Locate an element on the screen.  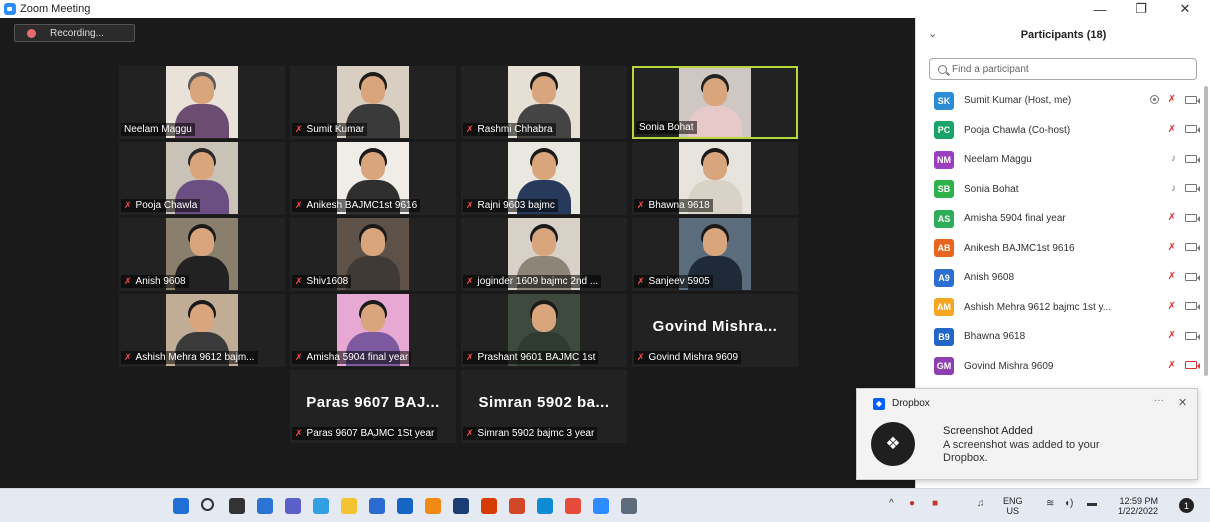
clock: 12:59 PM 1/22/2022 is located at coordinates (1138, 506).